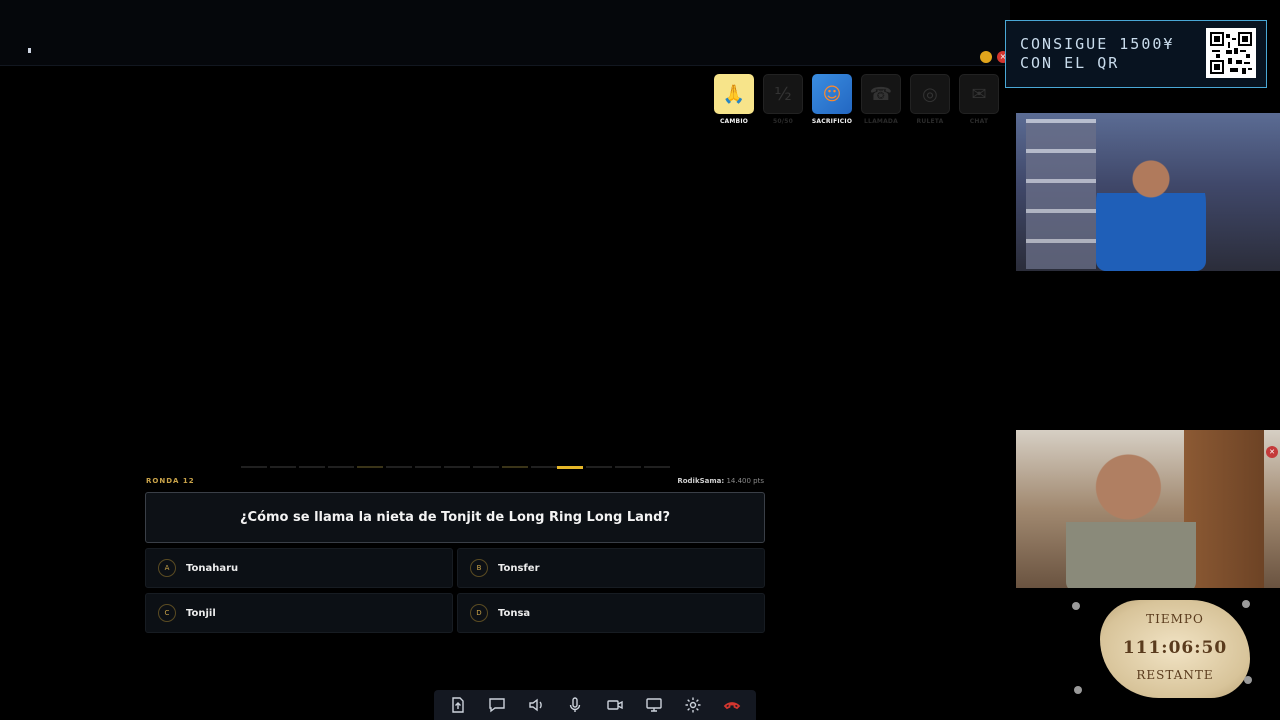  What do you see at coordinates (1097, 44) in the screenshot?
I see `promo-line-1: CONSIGUE 1500¥` at bounding box center [1097, 44].